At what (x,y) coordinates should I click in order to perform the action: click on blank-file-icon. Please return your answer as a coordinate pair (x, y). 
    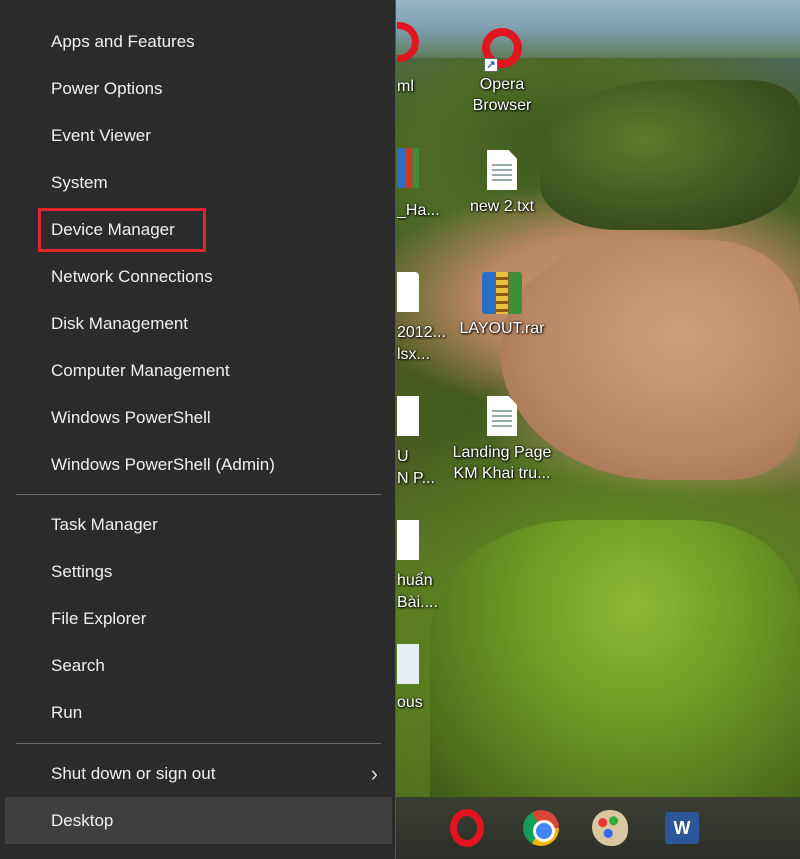
    Looking at the image, I should click on (502, 418).